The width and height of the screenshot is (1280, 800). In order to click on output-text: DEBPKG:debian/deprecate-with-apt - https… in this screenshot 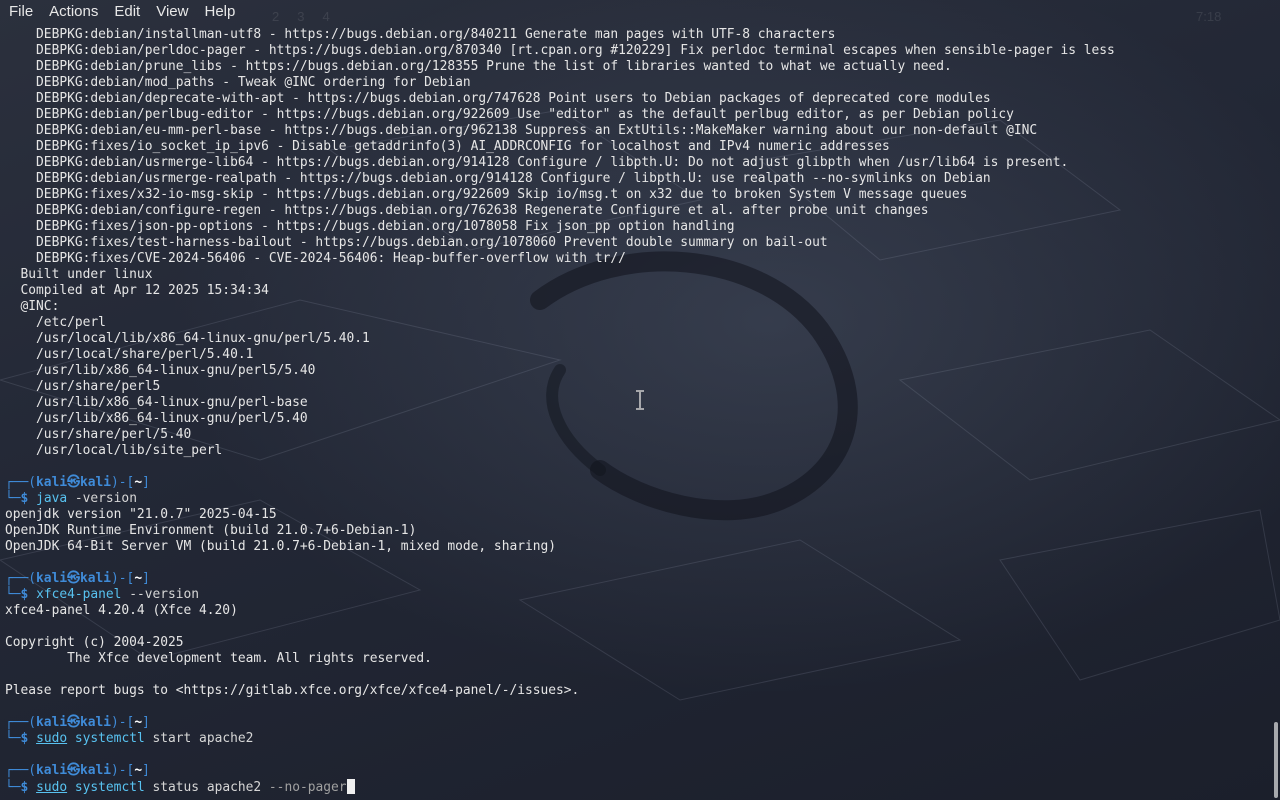, I will do `click(498, 98)`.